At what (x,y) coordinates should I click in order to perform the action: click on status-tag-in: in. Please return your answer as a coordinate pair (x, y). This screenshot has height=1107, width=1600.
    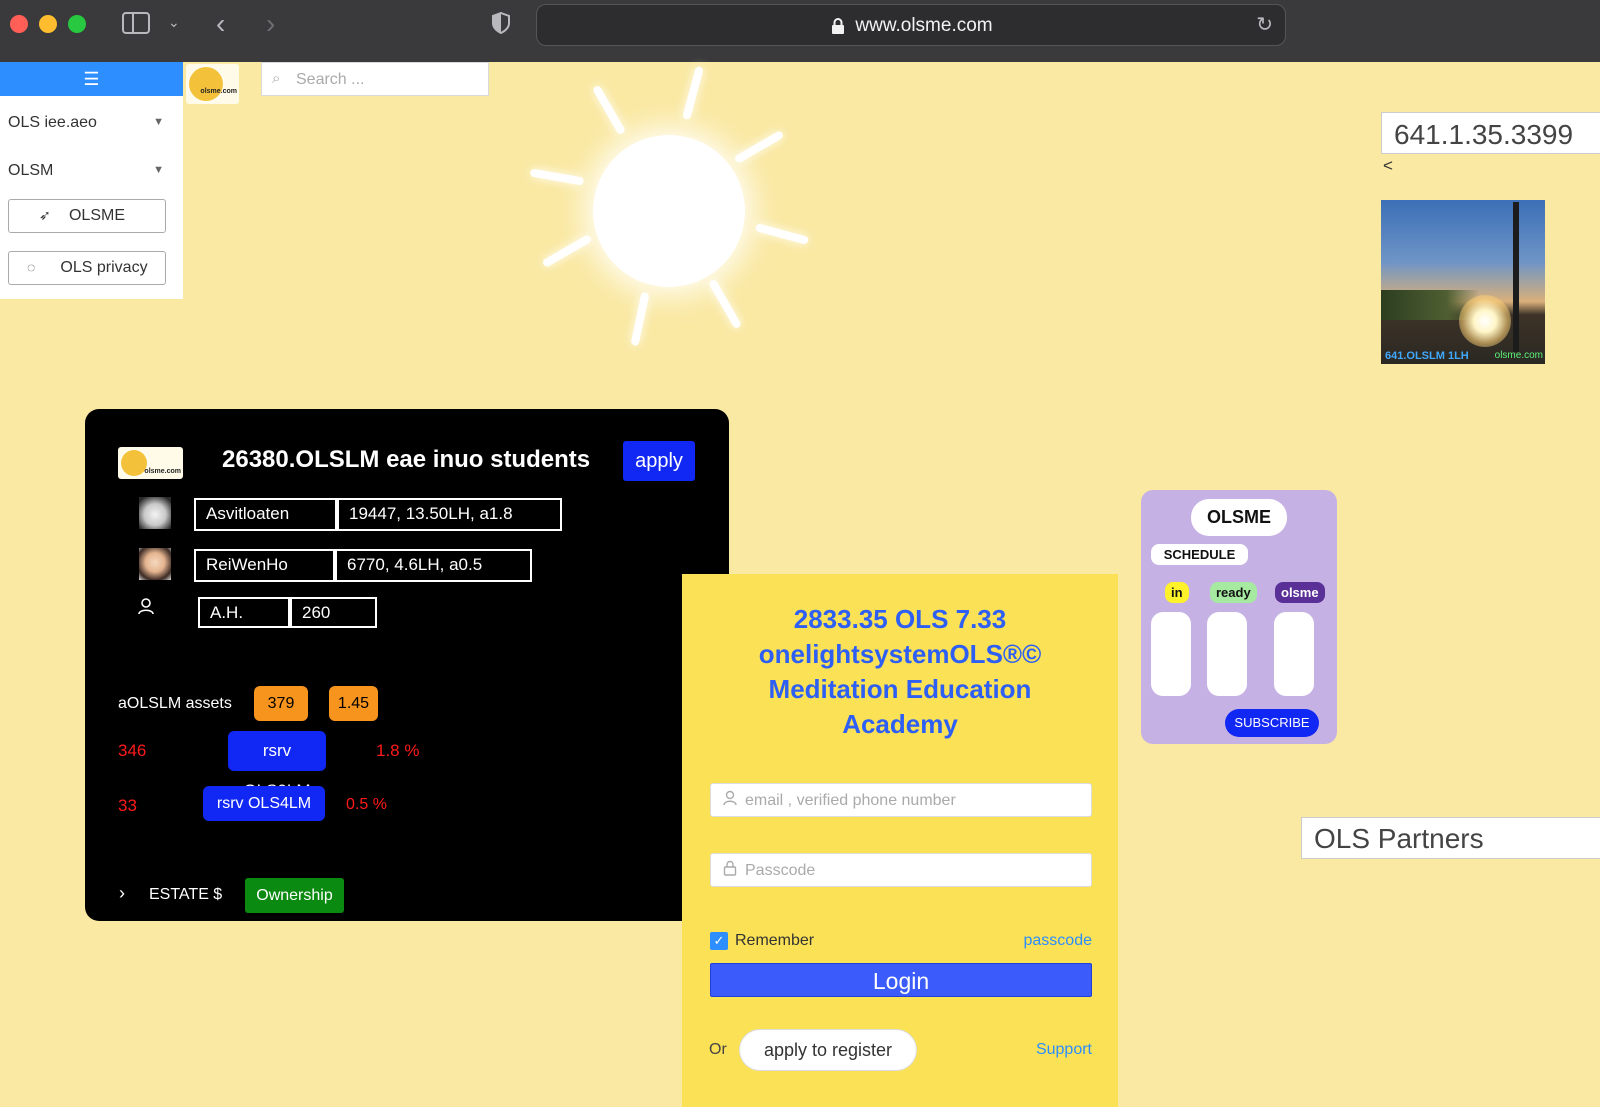
    Looking at the image, I should click on (1177, 592).